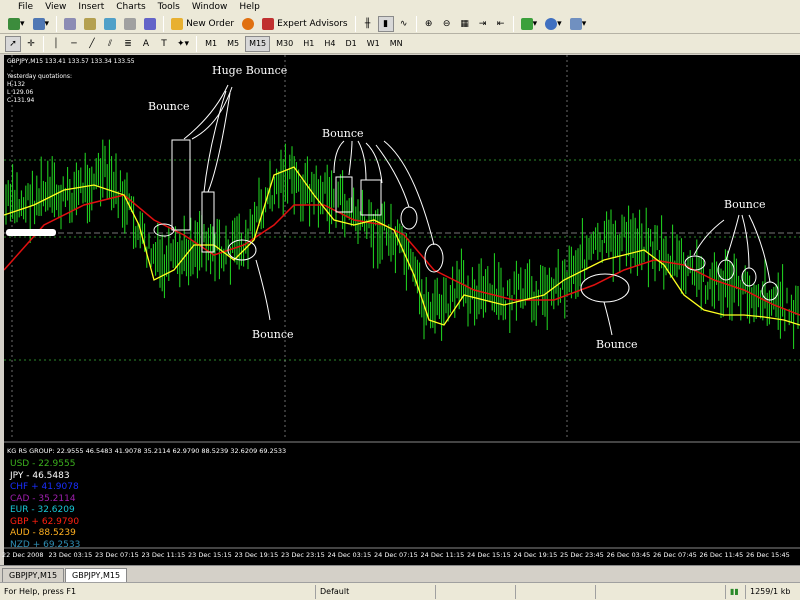 The height and width of the screenshot is (600, 800). Describe the element at coordinates (308, 44) in the screenshot. I see `timeframe-h1-button: H1` at that location.